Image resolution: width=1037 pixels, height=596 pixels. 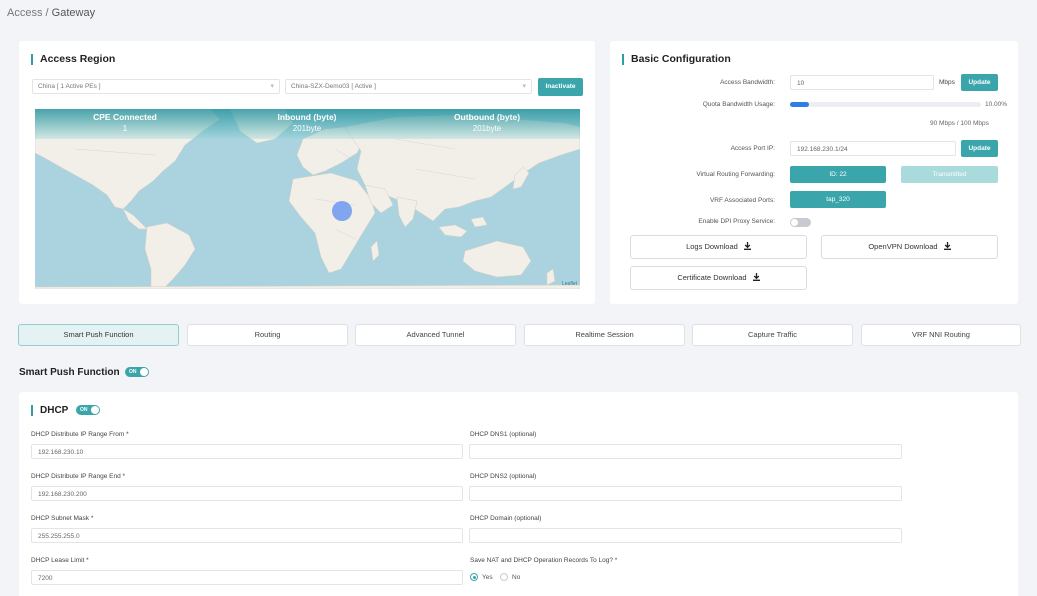 What do you see at coordinates (80, 434) in the screenshot?
I see `dhcp-range-from-label: DHCP Distribute IP Range From *` at bounding box center [80, 434].